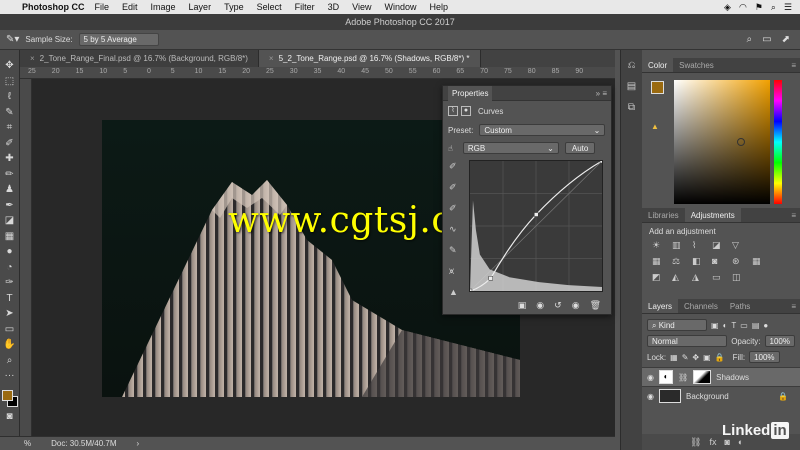 This screenshot has height=450, width=800. Describe the element at coordinates (510, 148) in the screenshot. I see `channel-select: RGB ⌄` at that location.